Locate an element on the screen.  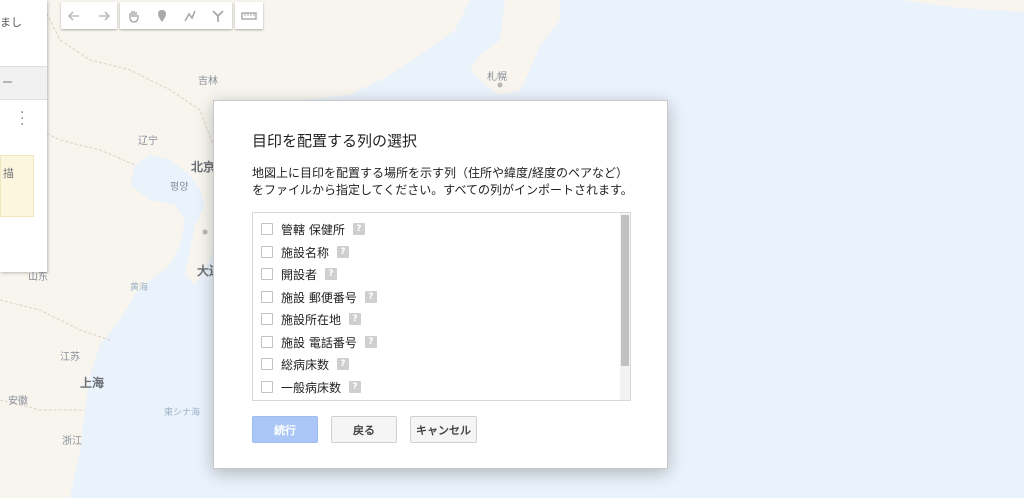
column-label: 施設 郵便番号 is located at coordinates (319, 297).